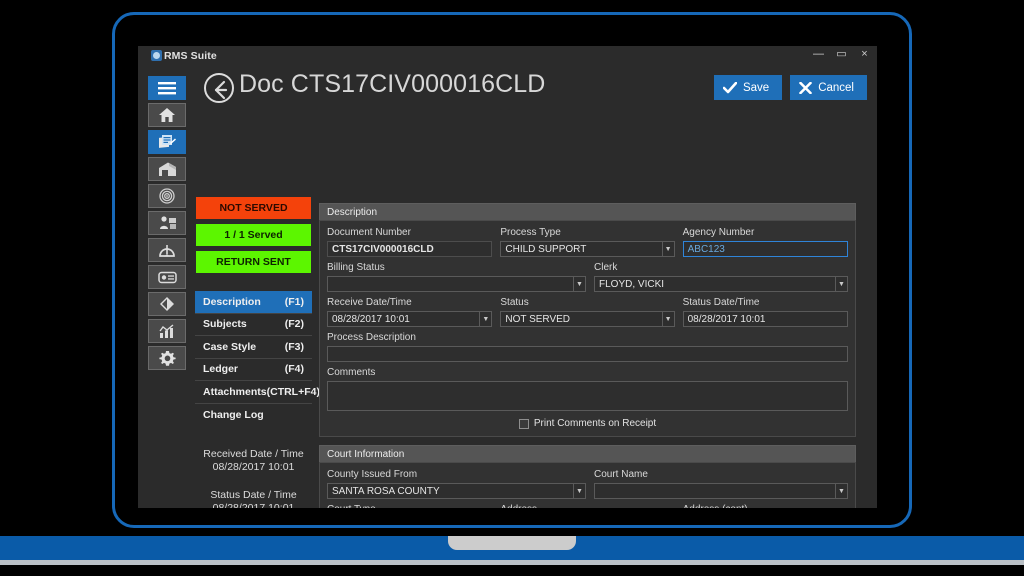 This screenshot has height=576, width=1024. What do you see at coordinates (606, 267) in the screenshot?
I see `clerk-label: Clerk` at bounding box center [606, 267].